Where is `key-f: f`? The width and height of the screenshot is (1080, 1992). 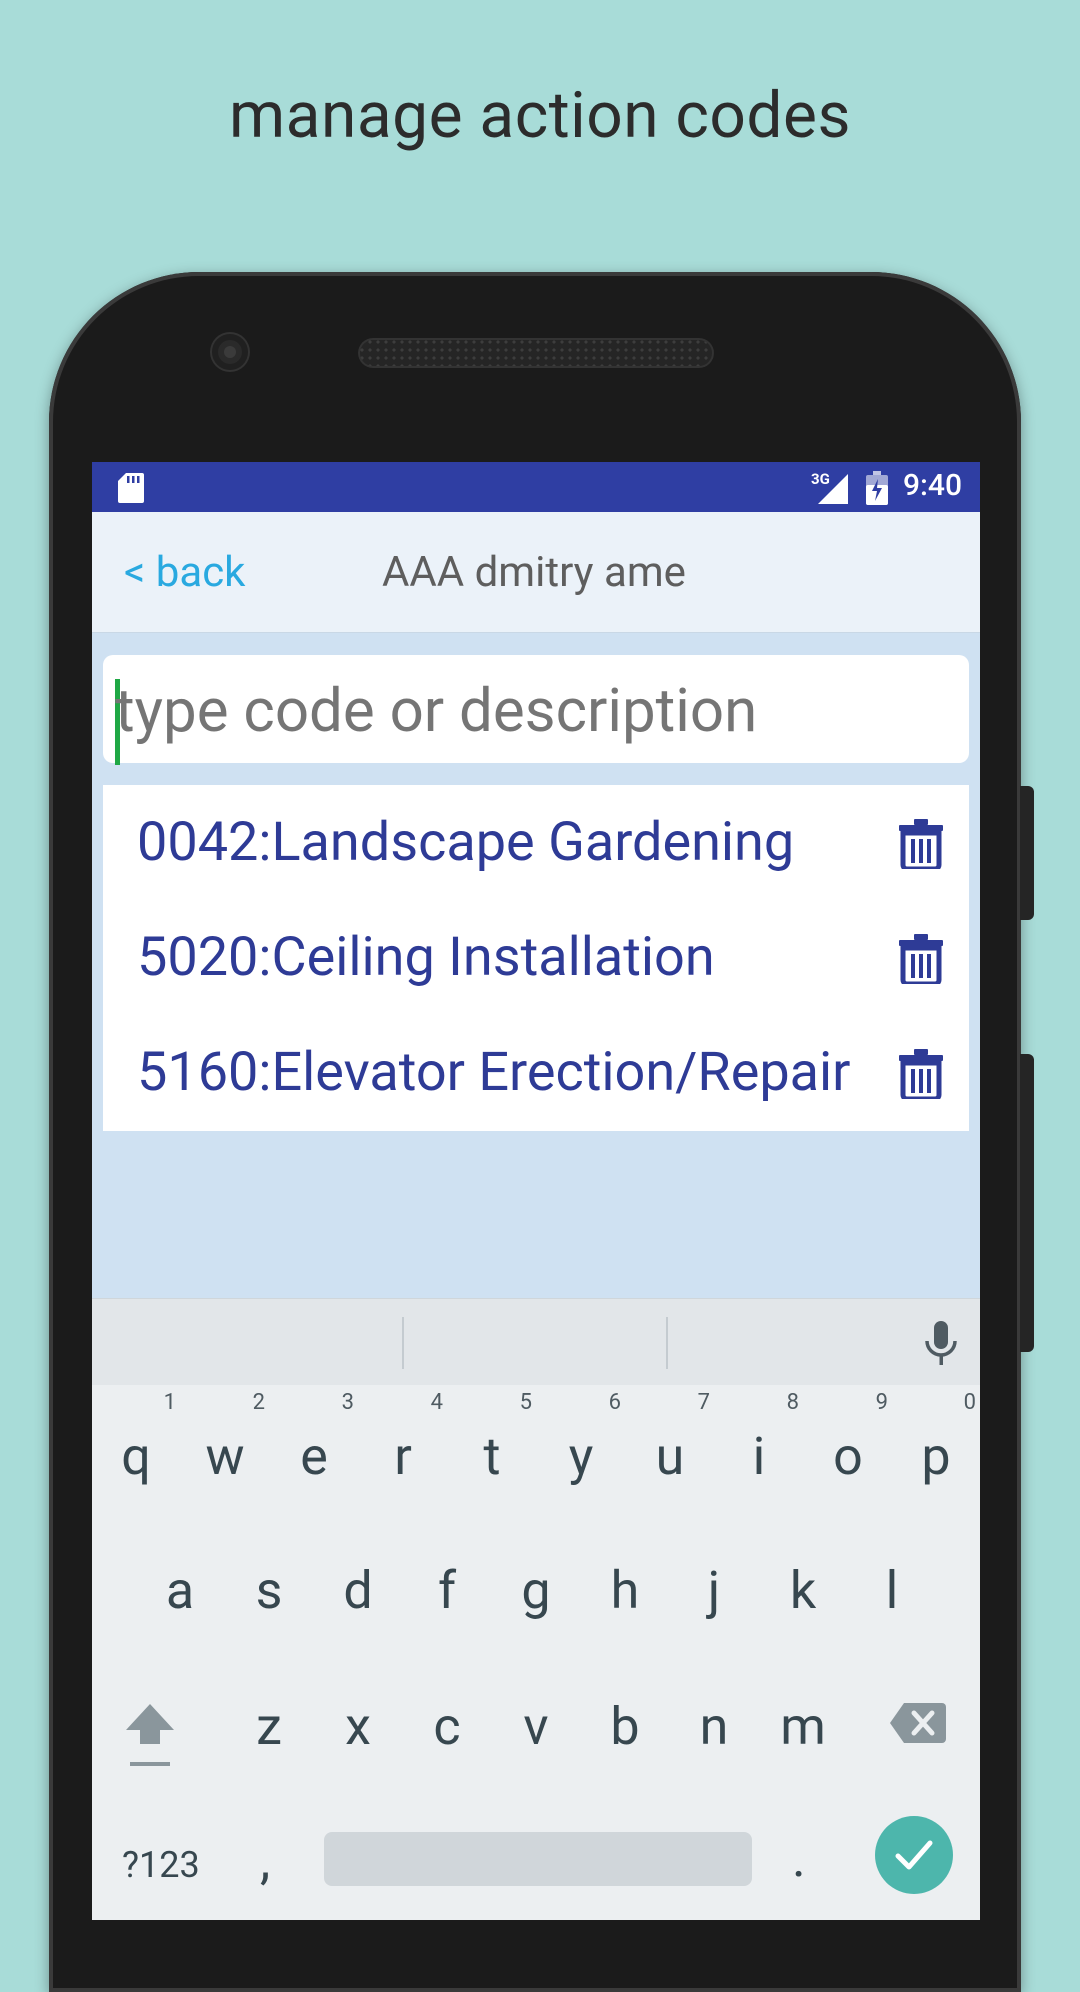 key-f: f is located at coordinates (447, 1590).